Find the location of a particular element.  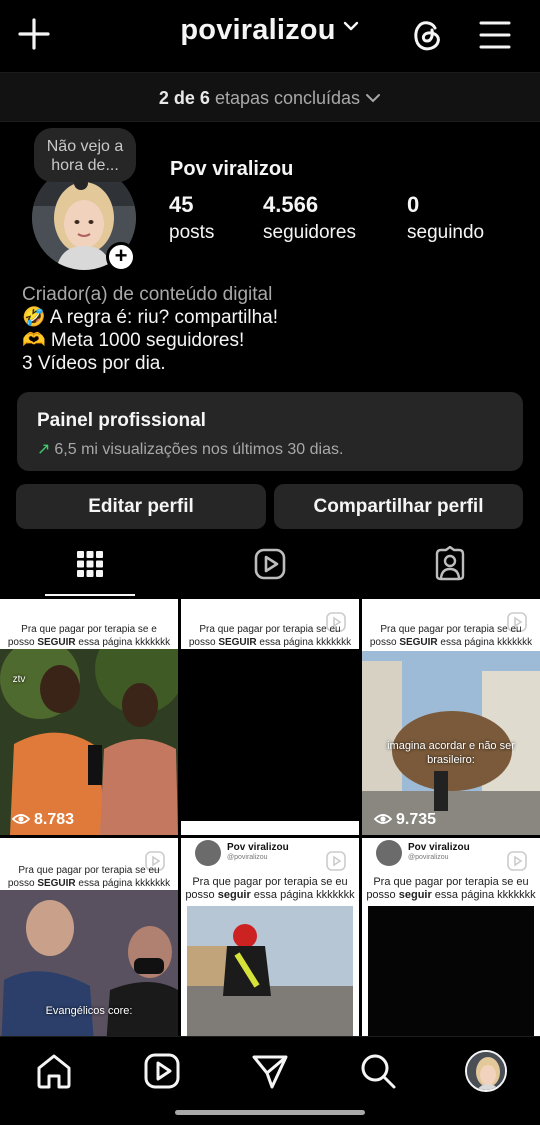

grid-icon is located at coordinates (90, 564).